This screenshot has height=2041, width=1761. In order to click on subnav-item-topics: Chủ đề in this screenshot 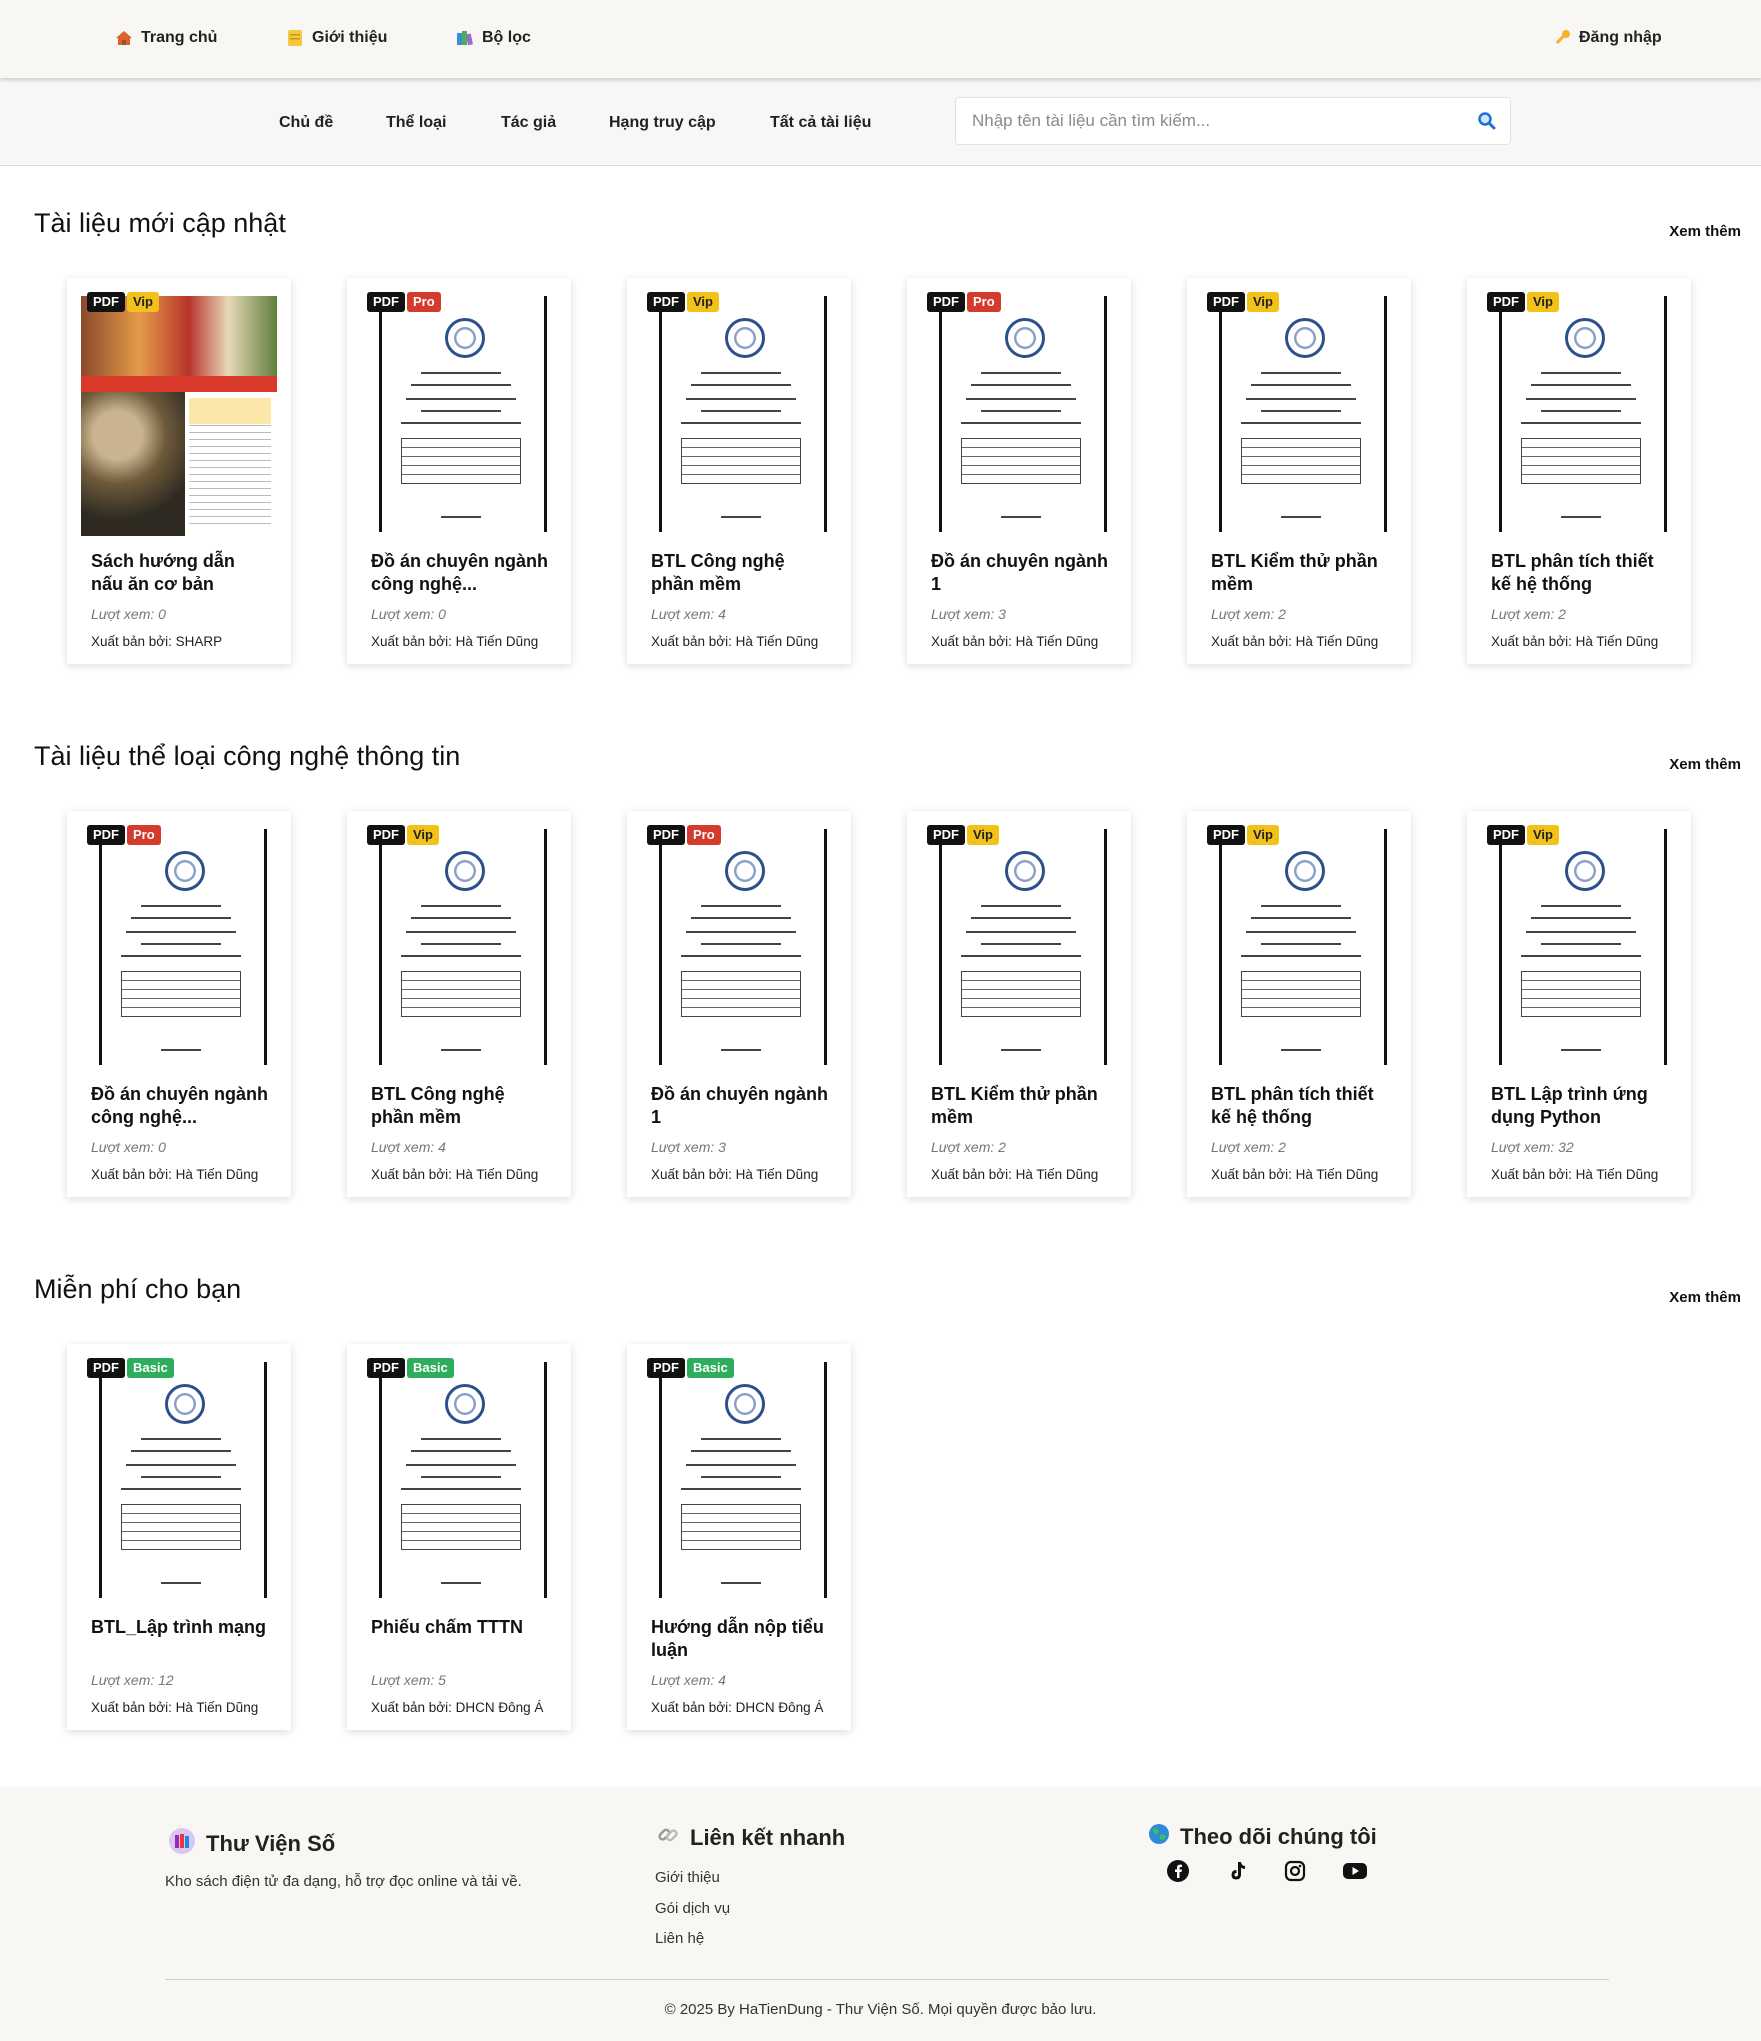, I will do `click(306, 123)`.